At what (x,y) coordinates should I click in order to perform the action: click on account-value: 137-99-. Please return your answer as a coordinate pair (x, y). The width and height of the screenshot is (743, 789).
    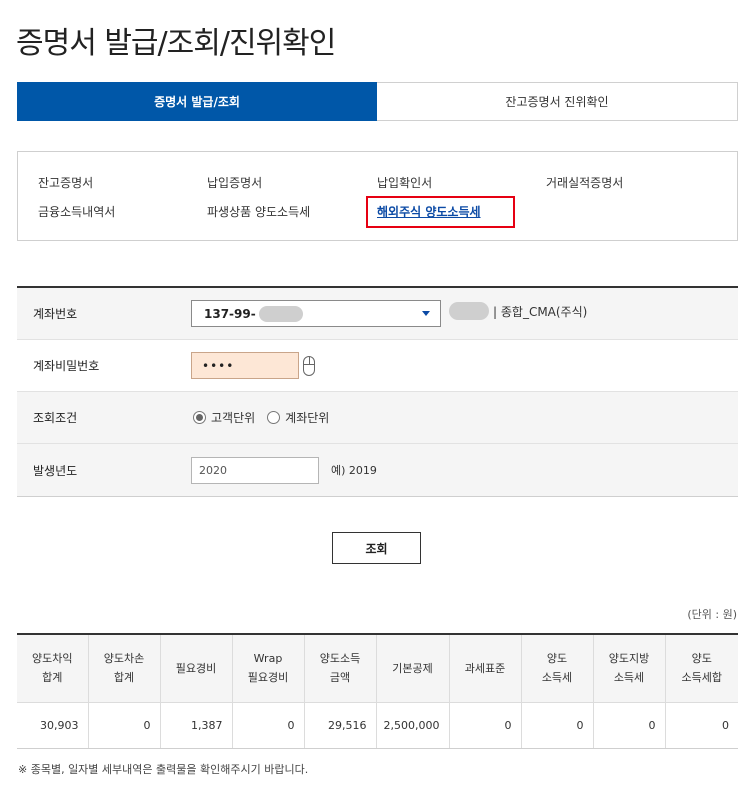
    Looking at the image, I should click on (230, 313).